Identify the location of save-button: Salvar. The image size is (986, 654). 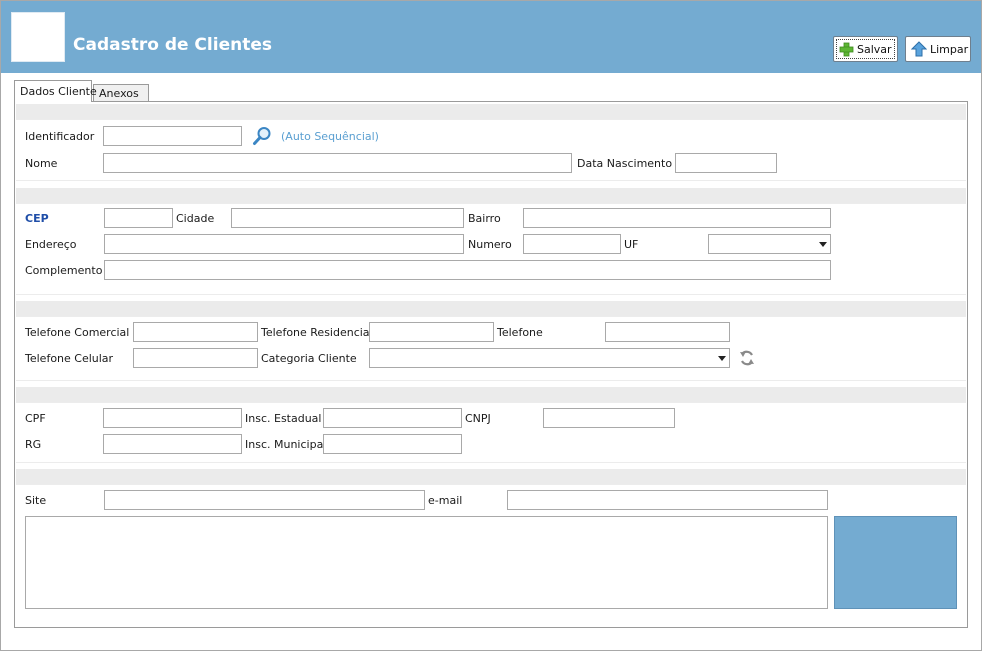
(865, 49).